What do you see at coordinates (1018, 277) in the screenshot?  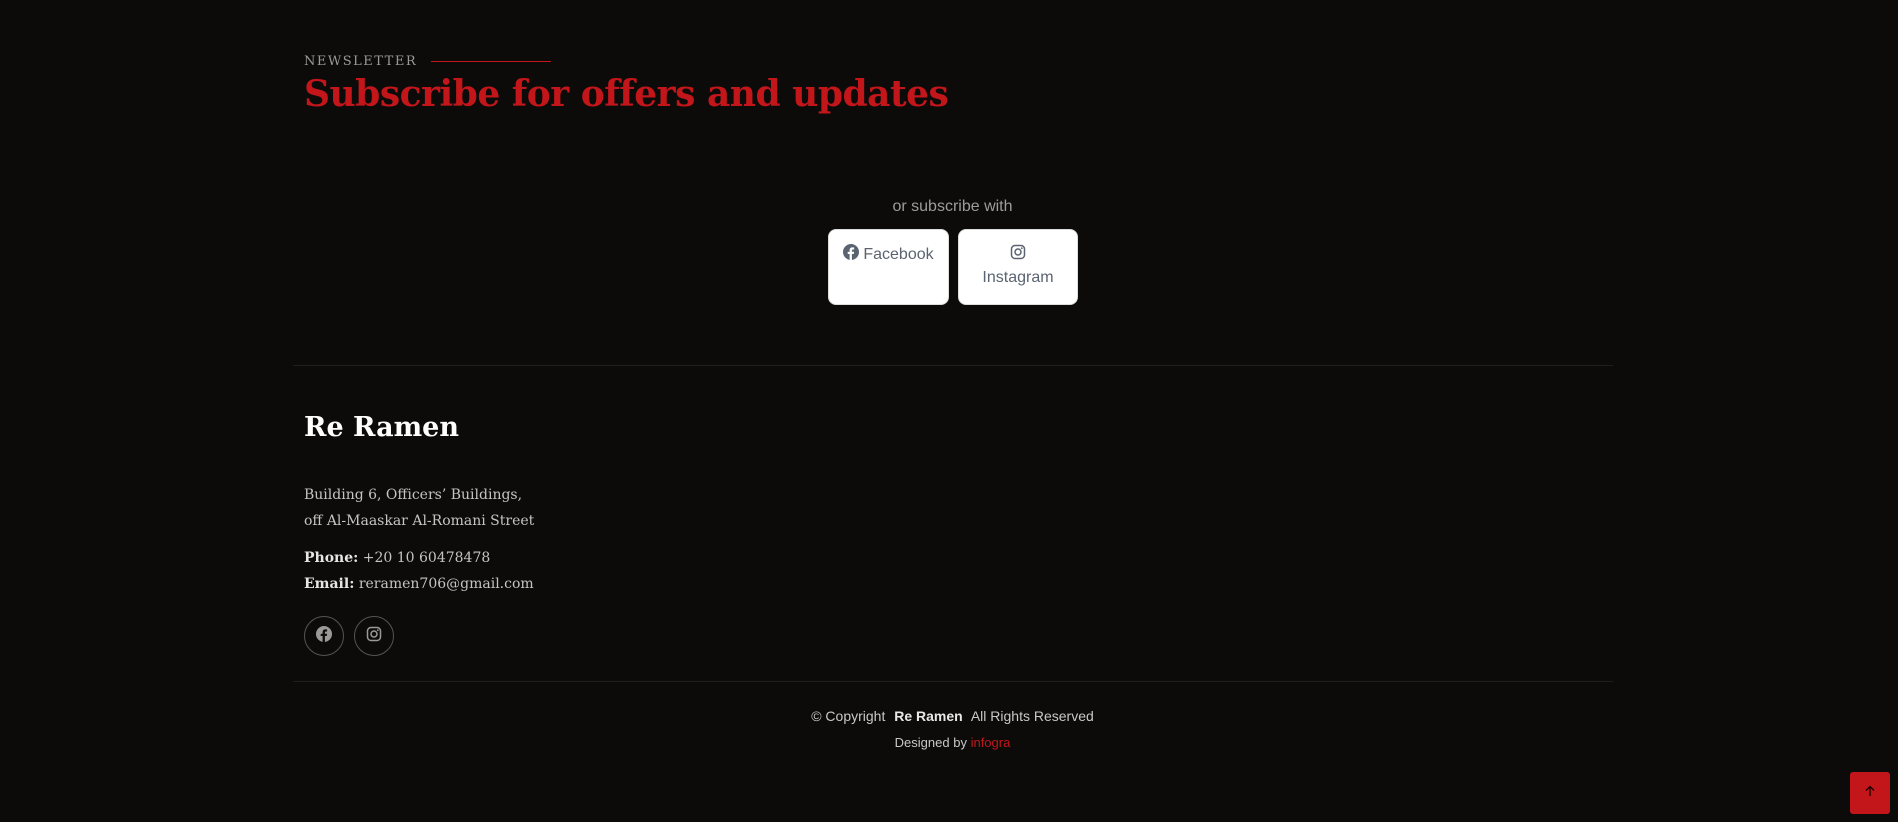 I see `instagram-button-label: Instagram` at bounding box center [1018, 277].